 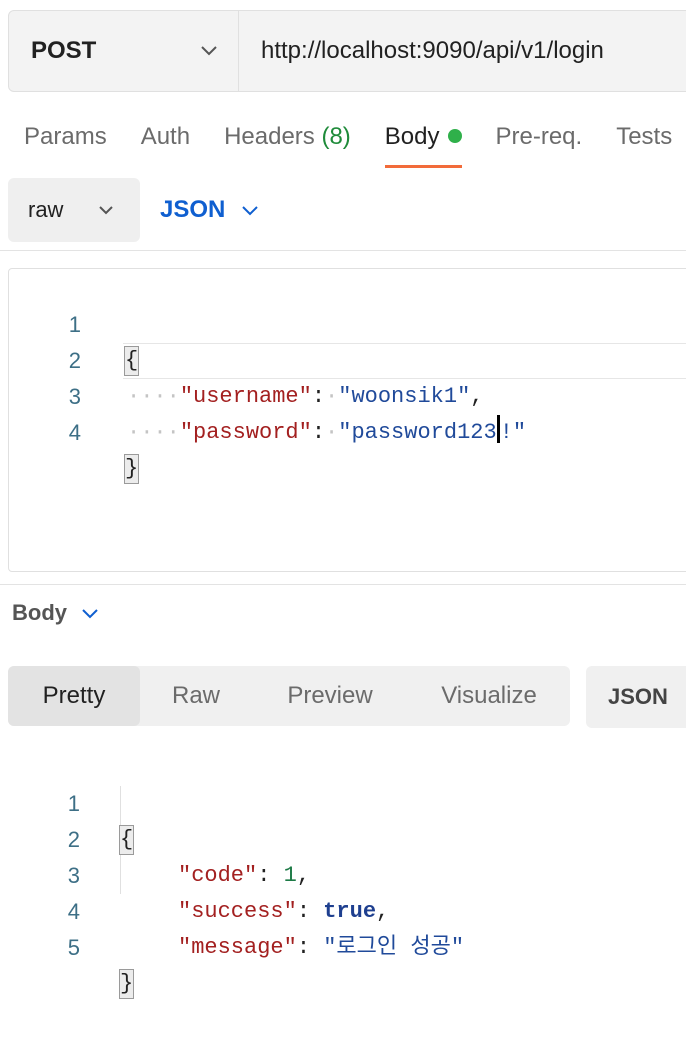 I want to click on response-body-toggle: Body, so click(x=55, y=613).